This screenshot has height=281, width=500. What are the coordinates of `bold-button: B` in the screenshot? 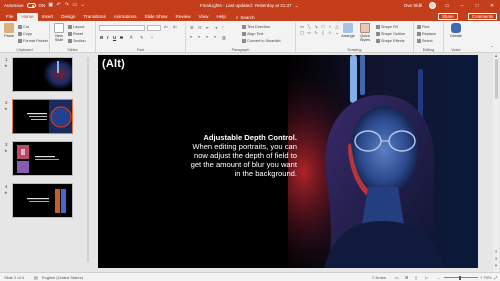 It's located at (101, 37).